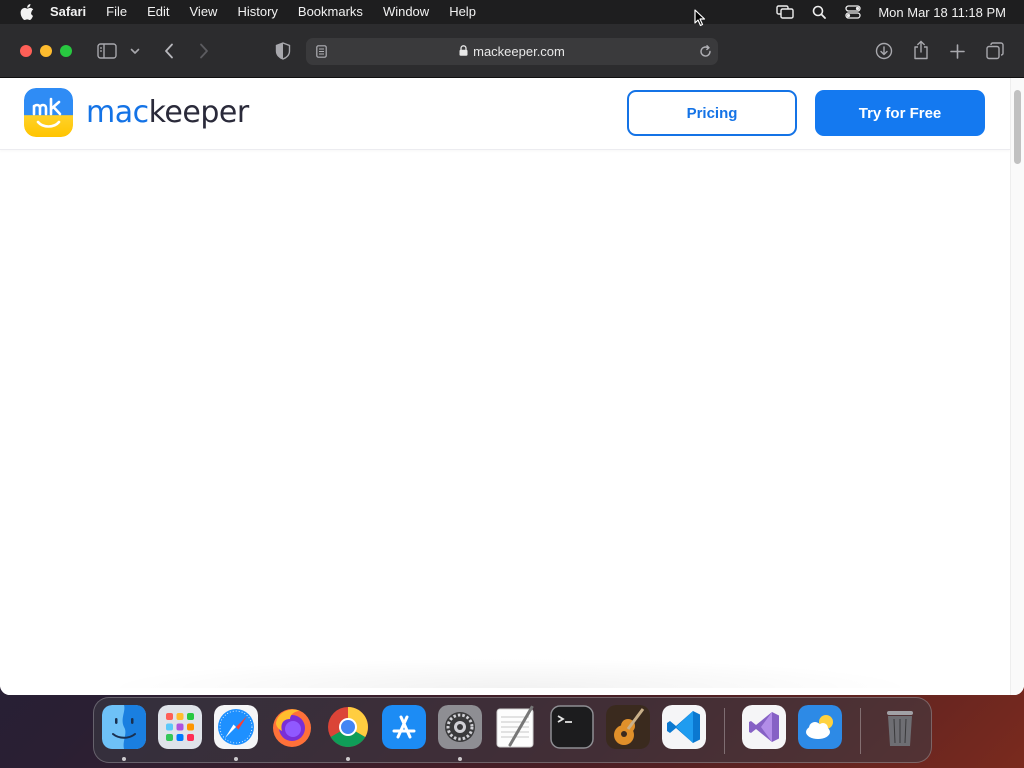 The height and width of the screenshot is (768, 1024). What do you see at coordinates (283, 51) in the screenshot?
I see `privacy-shield-icon` at bounding box center [283, 51].